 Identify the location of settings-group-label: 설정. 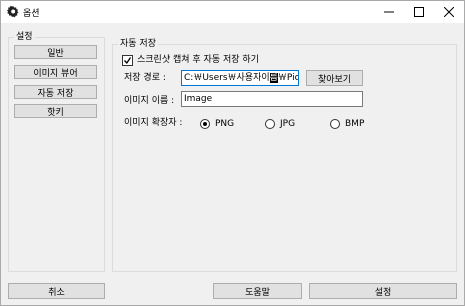
(24, 37).